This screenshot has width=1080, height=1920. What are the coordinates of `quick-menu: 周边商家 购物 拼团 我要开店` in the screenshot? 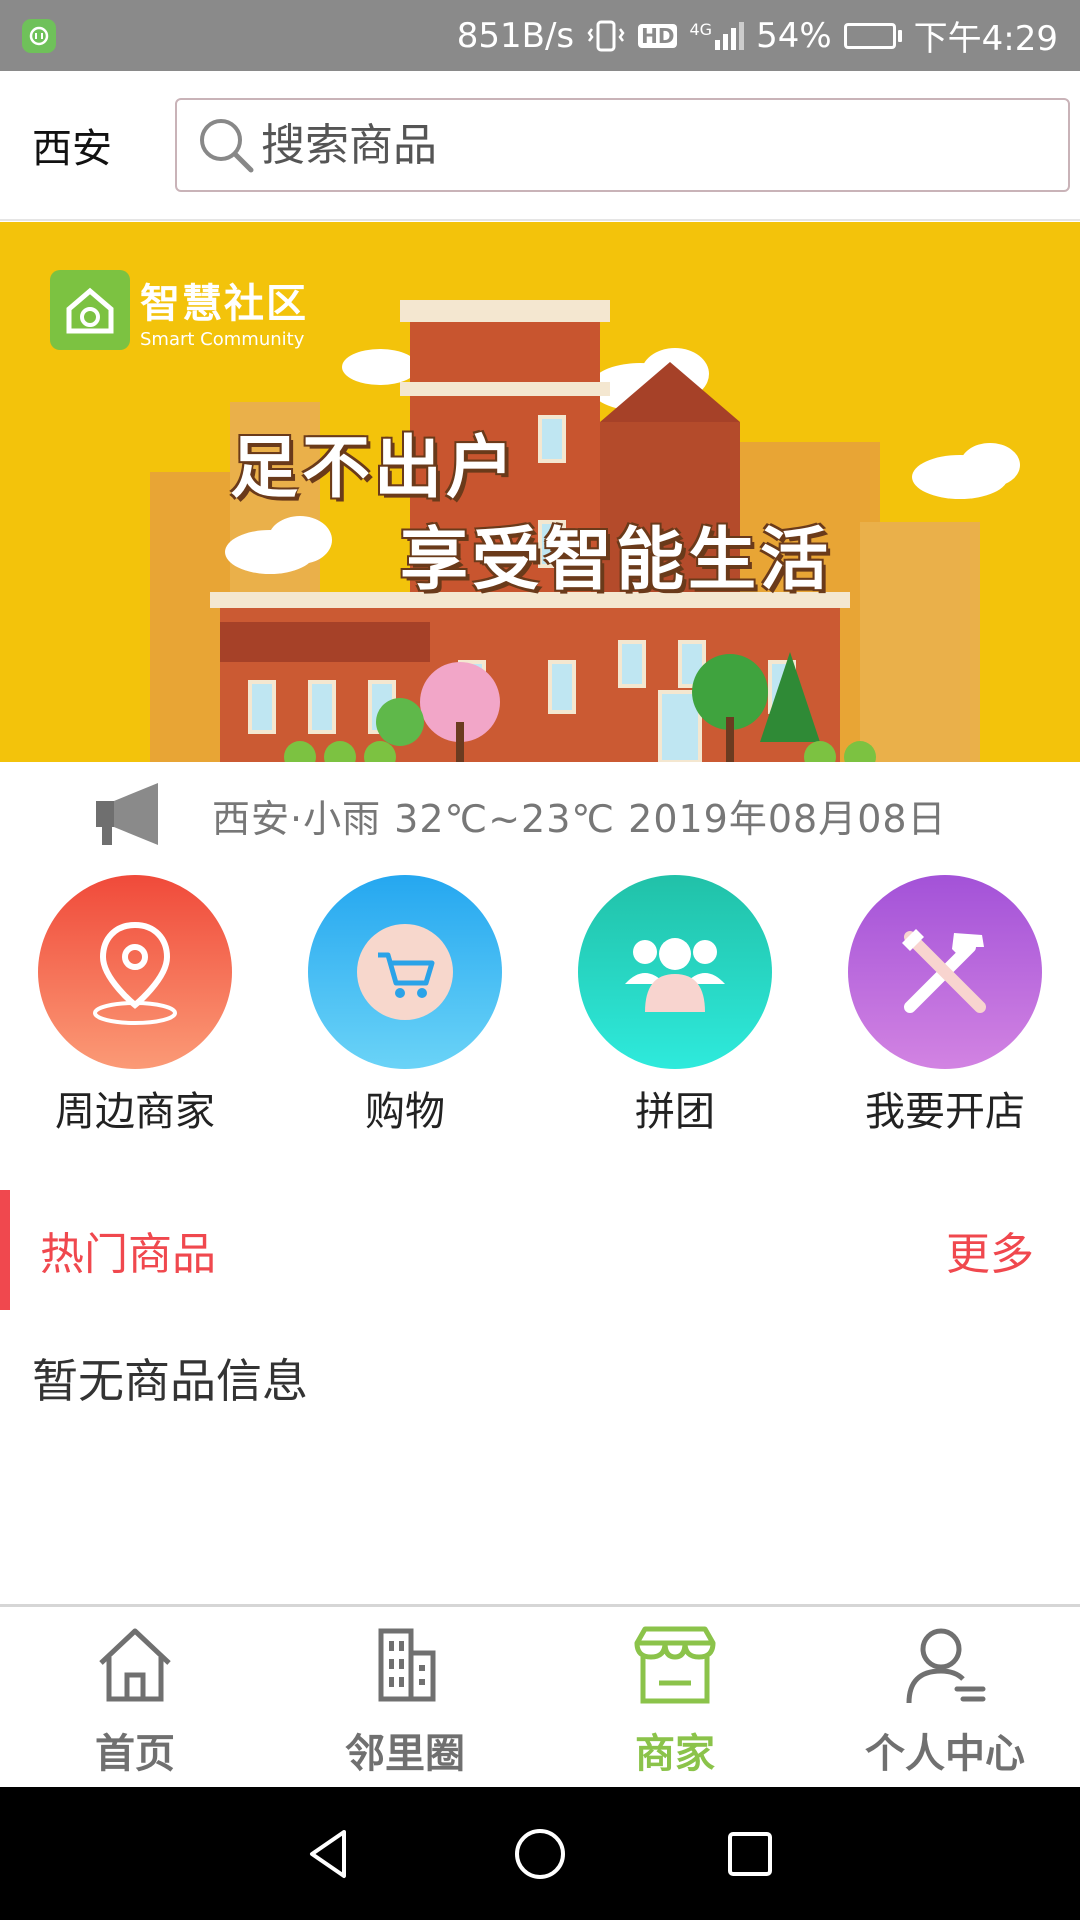 It's located at (540, 1005).